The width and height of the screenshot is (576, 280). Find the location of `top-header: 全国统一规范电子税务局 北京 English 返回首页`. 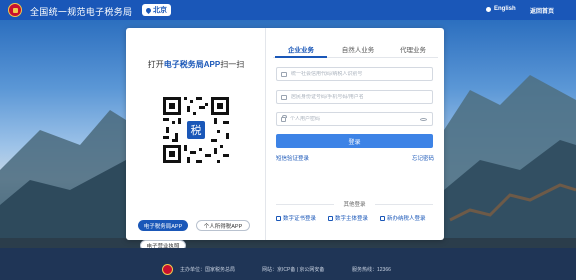

top-header: 全国统一规范电子税务局 北京 English 返回首页 is located at coordinates (288, 10).